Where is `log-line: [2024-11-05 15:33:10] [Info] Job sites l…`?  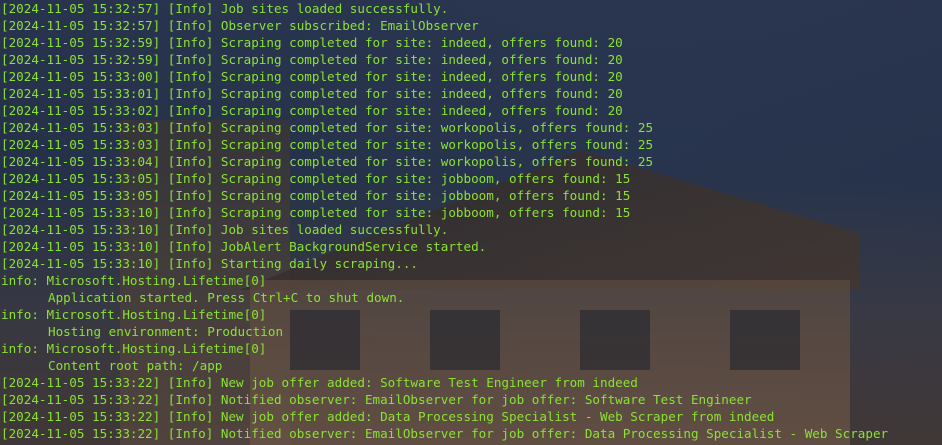 log-line: [2024-11-05 15:33:10] [Info] Job sites l… is located at coordinates (225, 229).